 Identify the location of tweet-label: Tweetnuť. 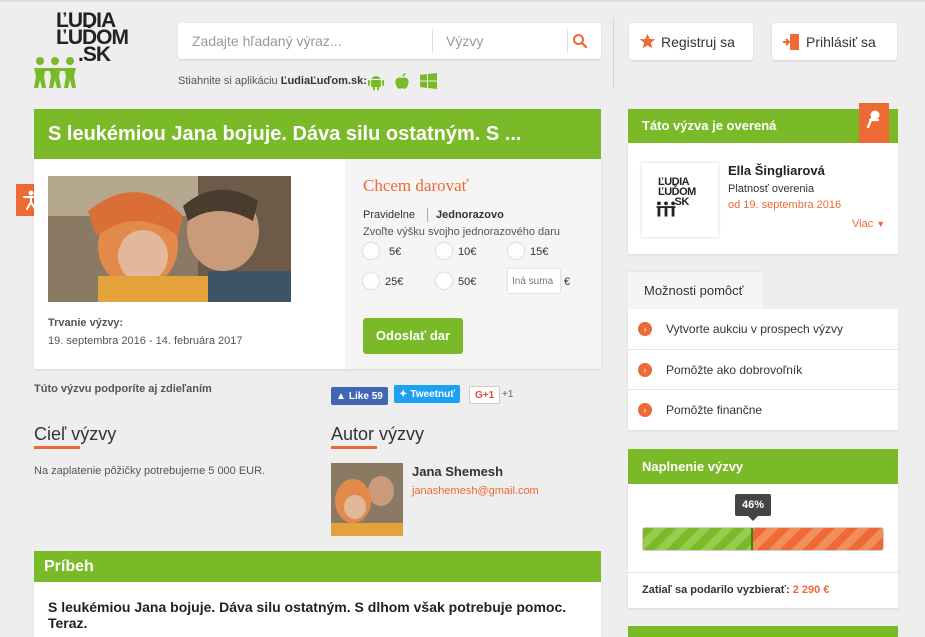
(432, 394).